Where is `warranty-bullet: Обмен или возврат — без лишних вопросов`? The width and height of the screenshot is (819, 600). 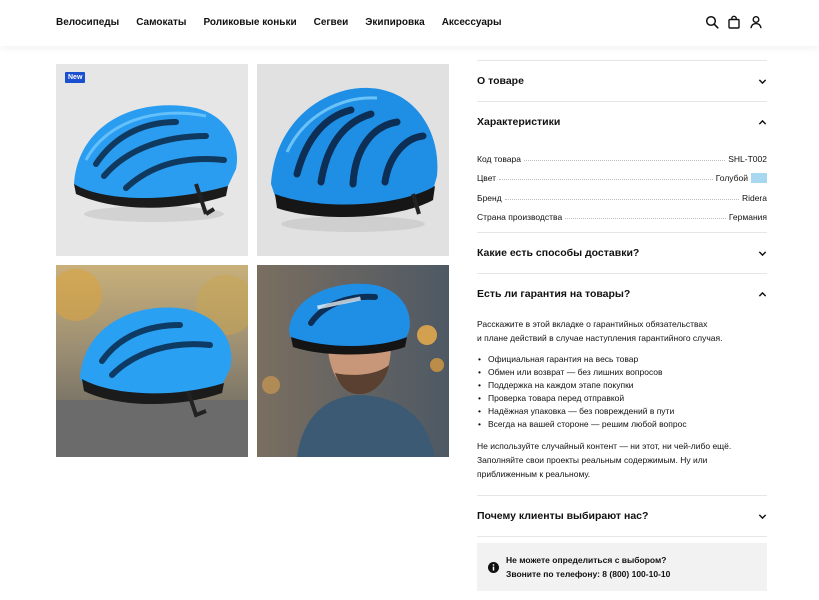
warranty-bullet: Обмен или возврат — без лишних вопросов is located at coordinates (622, 372).